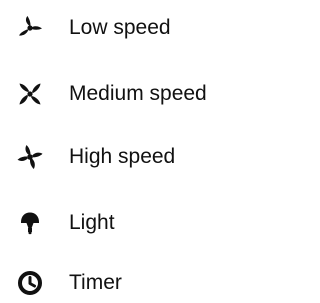 This screenshot has height=303, width=320. I want to click on light-bulb-icon, so click(30, 223).